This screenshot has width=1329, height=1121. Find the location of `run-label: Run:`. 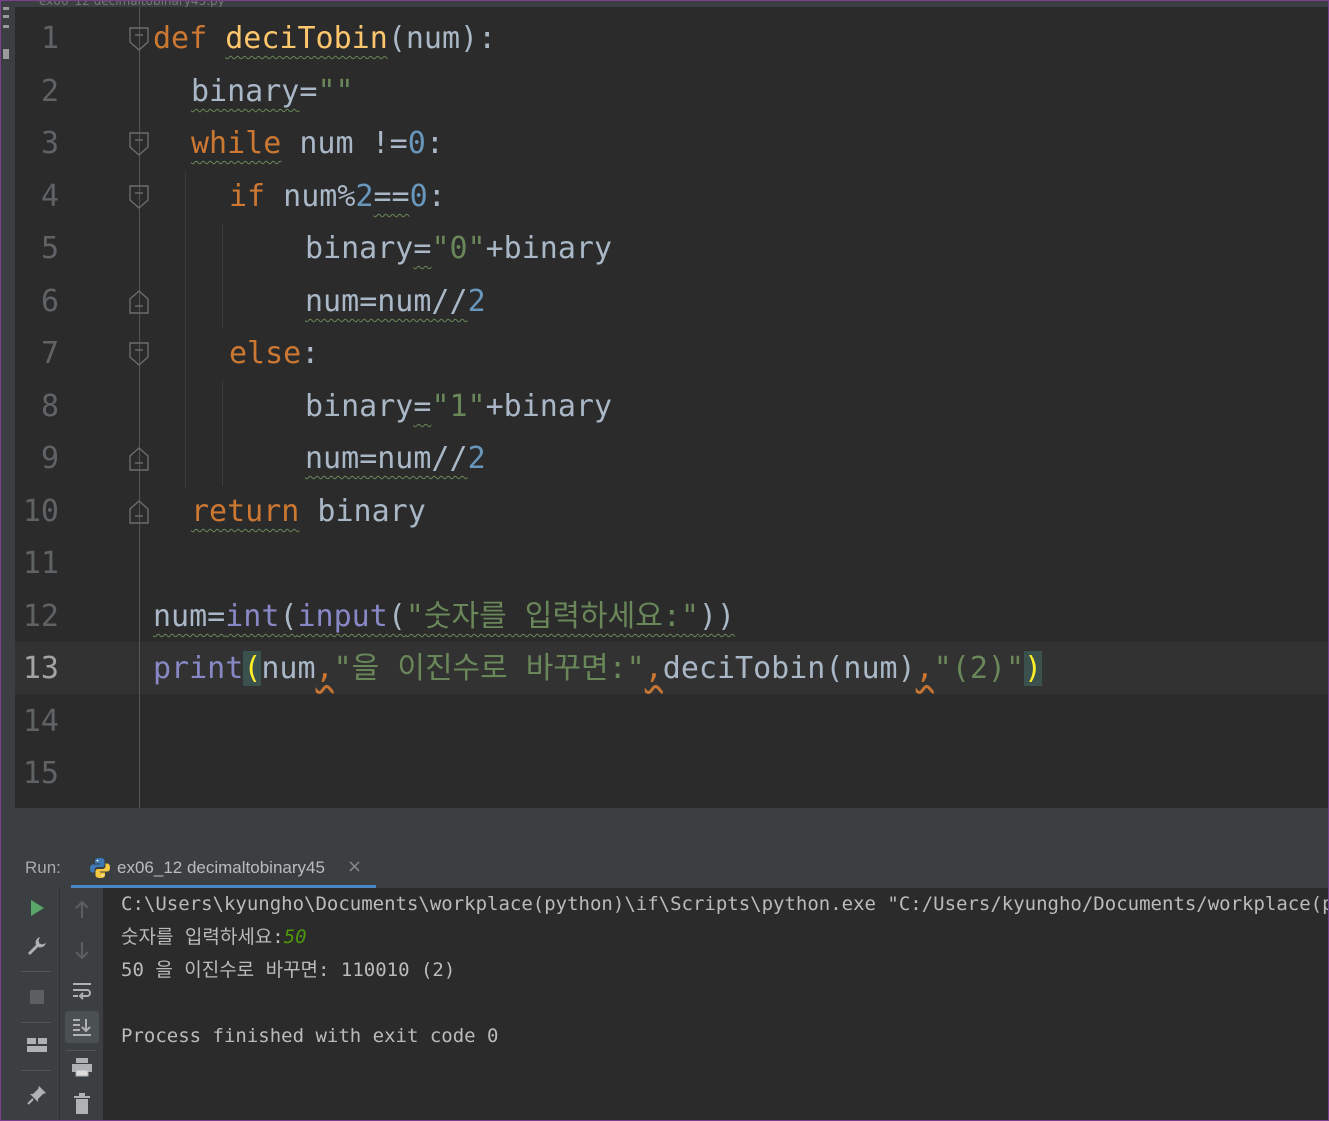

run-label: Run: is located at coordinates (43, 867).